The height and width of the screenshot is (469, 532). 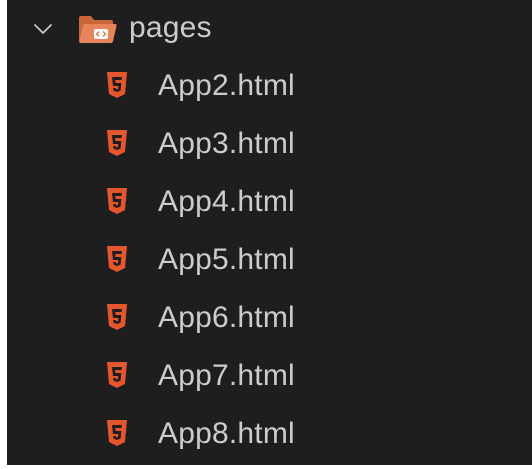 I want to click on file-name-label: App5.html, so click(x=226, y=259).